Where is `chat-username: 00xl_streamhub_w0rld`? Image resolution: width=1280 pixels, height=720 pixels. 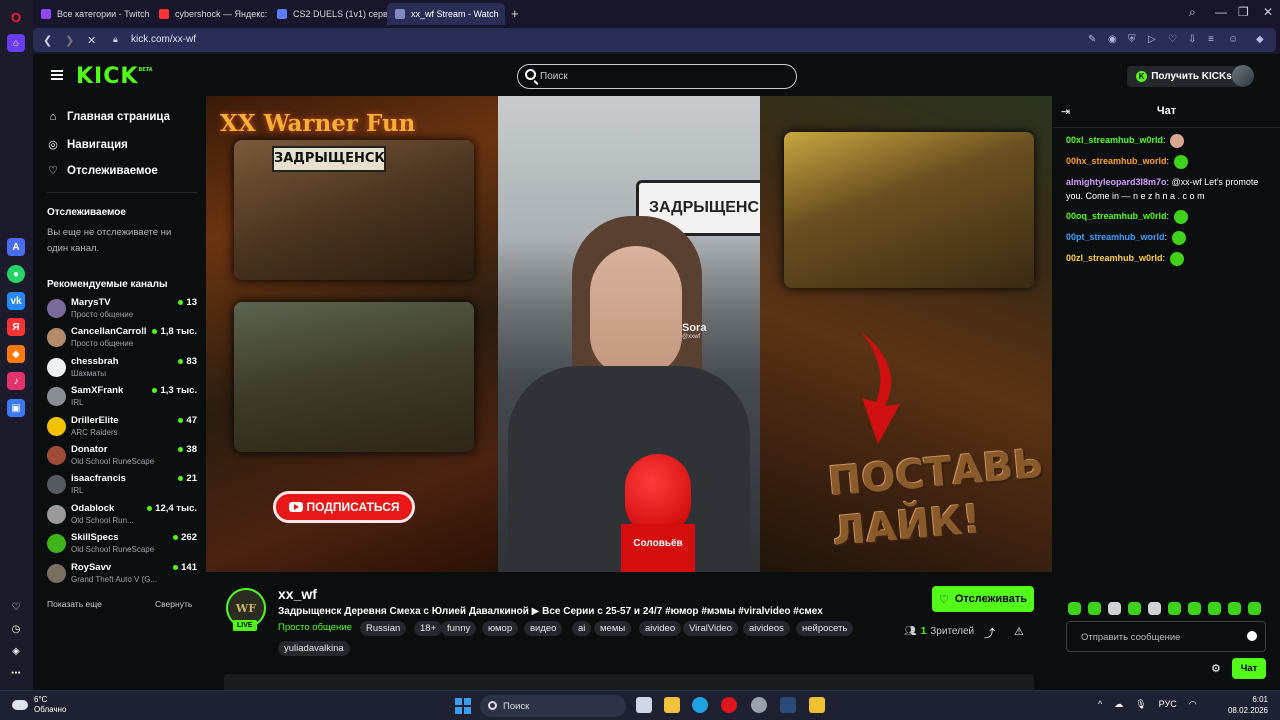
chat-username: 00xl_streamhub_w0rld is located at coordinates (1114, 140).